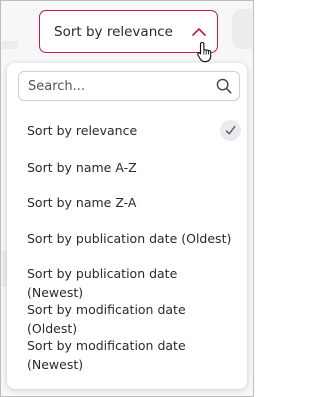  I want to click on option-label: Sort by publication date (Newest), so click(102, 283).